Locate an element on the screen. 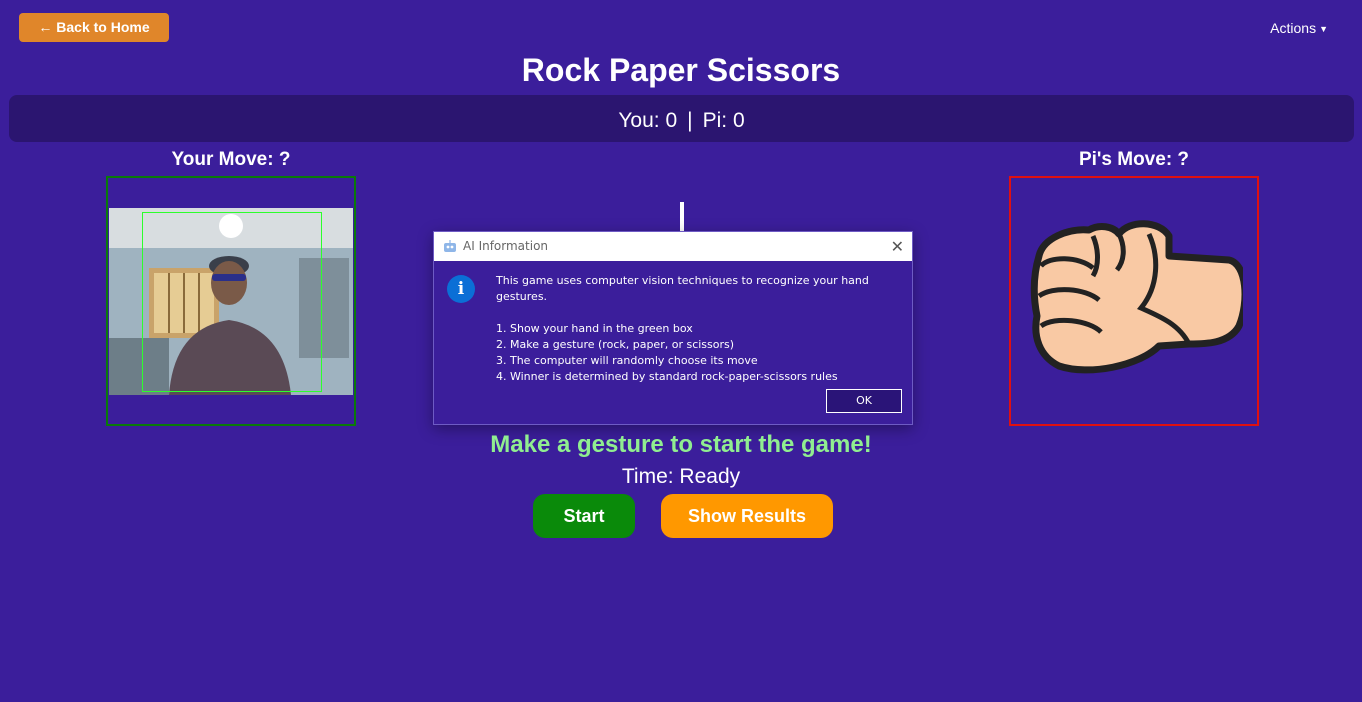 Image resolution: width=1362 pixels, height=702 pixels. back-to-home-button: ← Back to Home is located at coordinates (94, 27).